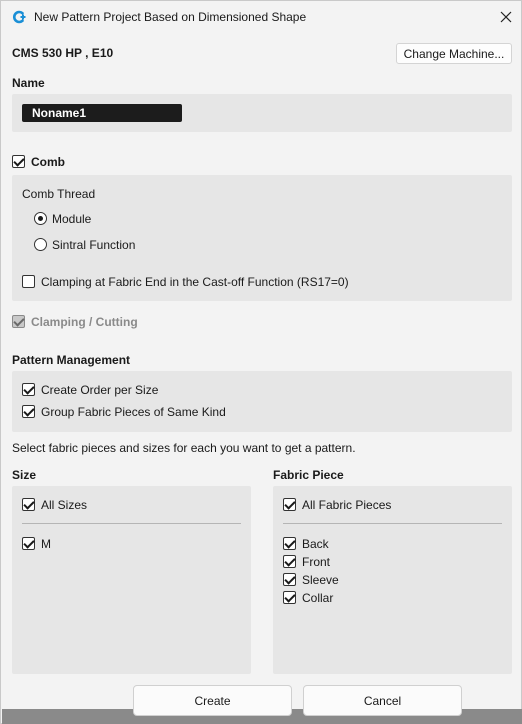 This screenshot has width=522, height=724. I want to click on group-fabric-label: Group Fabric Pieces of Same Kind, so click(133, 412).